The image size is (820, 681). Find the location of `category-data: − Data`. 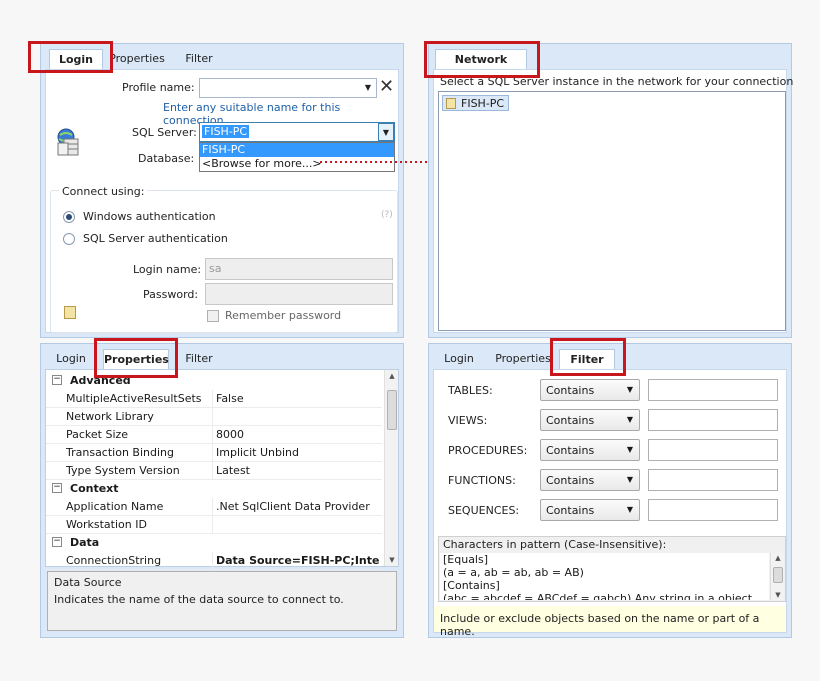

category-data: − Data is located at coordinates (214, 543).